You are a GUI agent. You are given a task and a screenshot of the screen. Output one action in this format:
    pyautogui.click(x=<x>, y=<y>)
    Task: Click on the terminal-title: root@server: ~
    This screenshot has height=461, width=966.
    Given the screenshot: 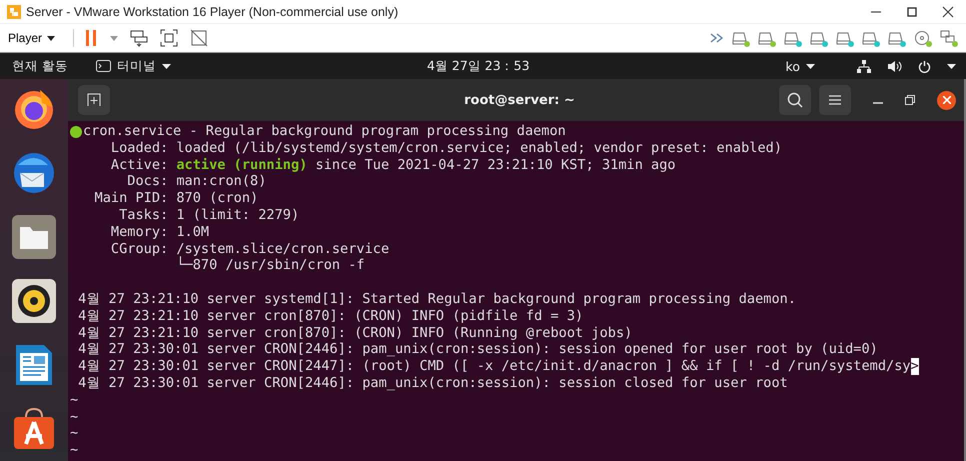 What is the action you would take?
    pyautogui.click(x=519, y=100)
    